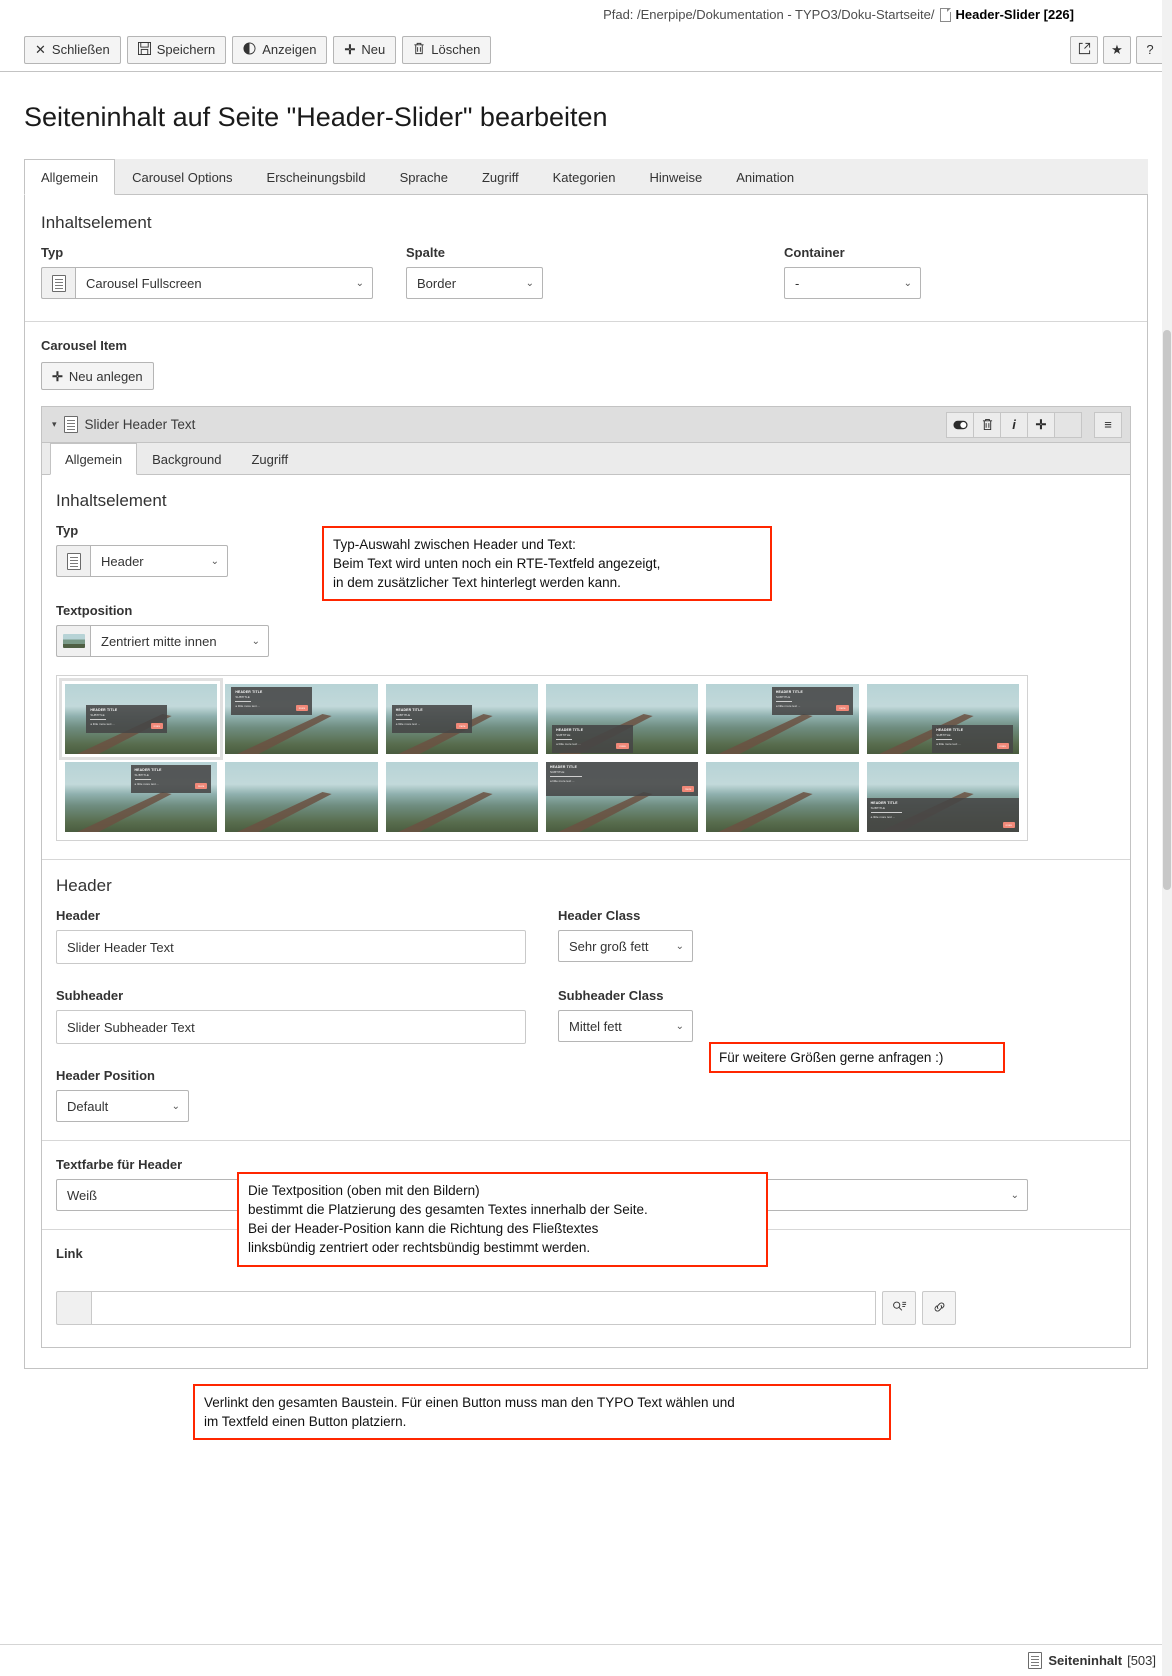 The width and height of the screenshot is (1172, 1676). I want to click on delete-icon, so click(987, 424).